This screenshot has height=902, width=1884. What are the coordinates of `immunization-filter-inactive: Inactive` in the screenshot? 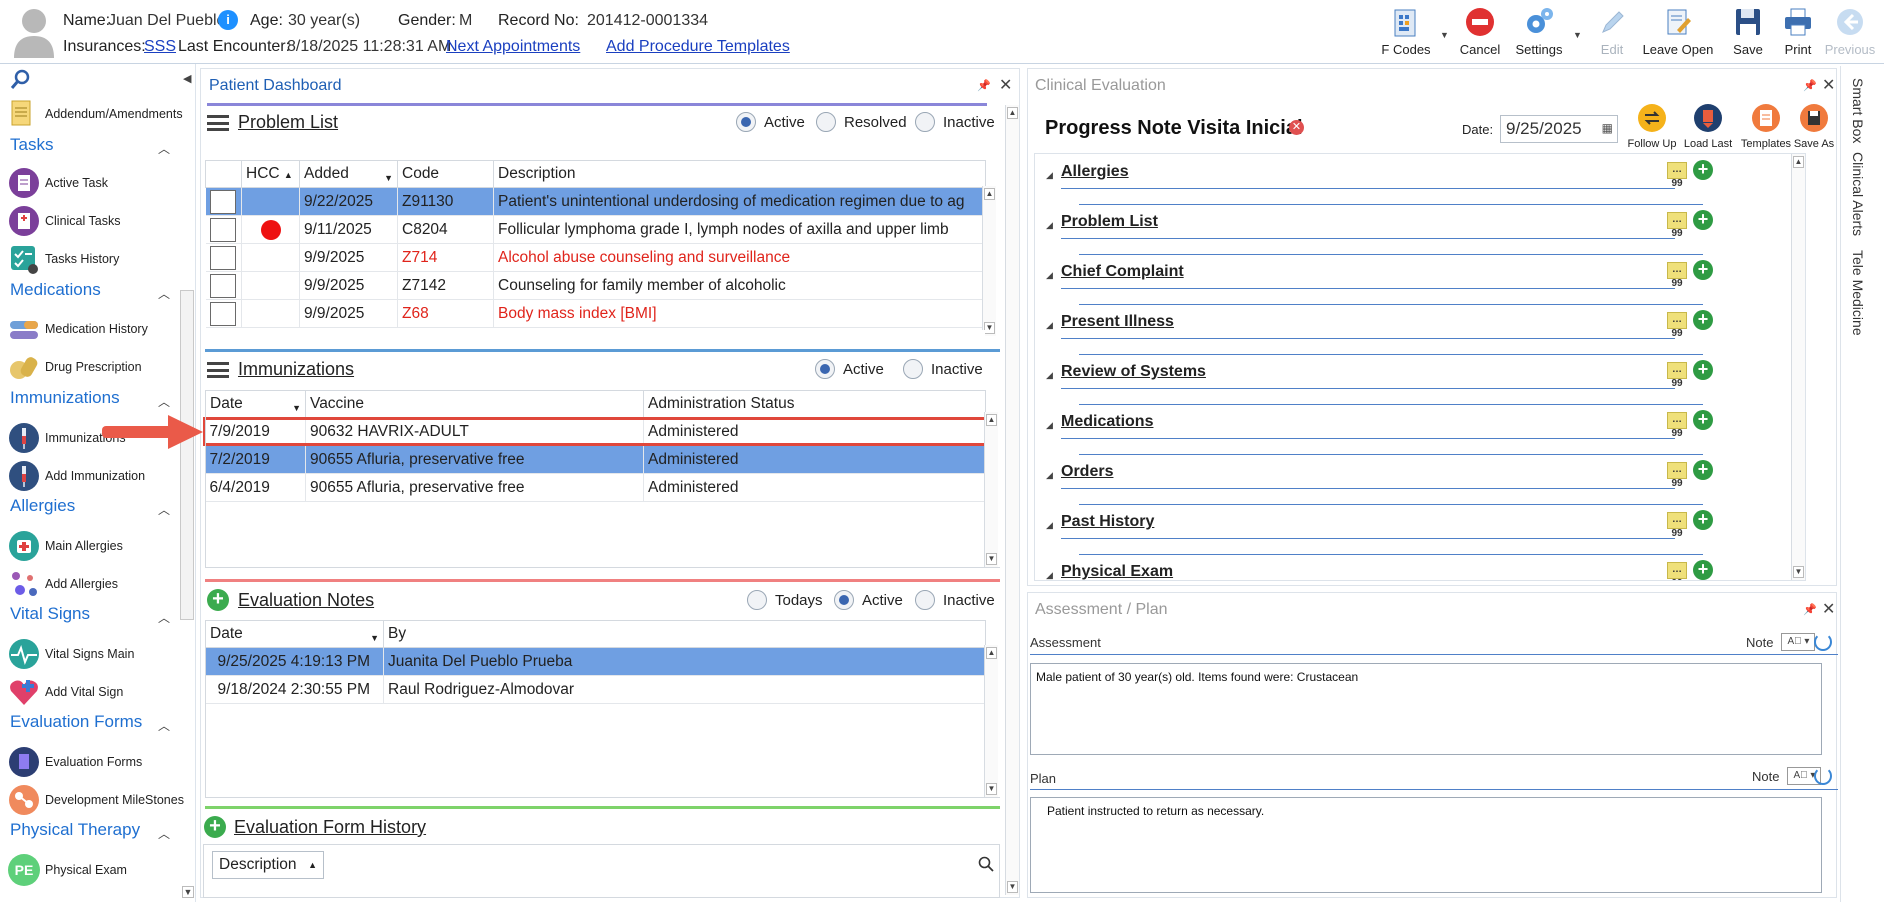 It's located at (943, 369).